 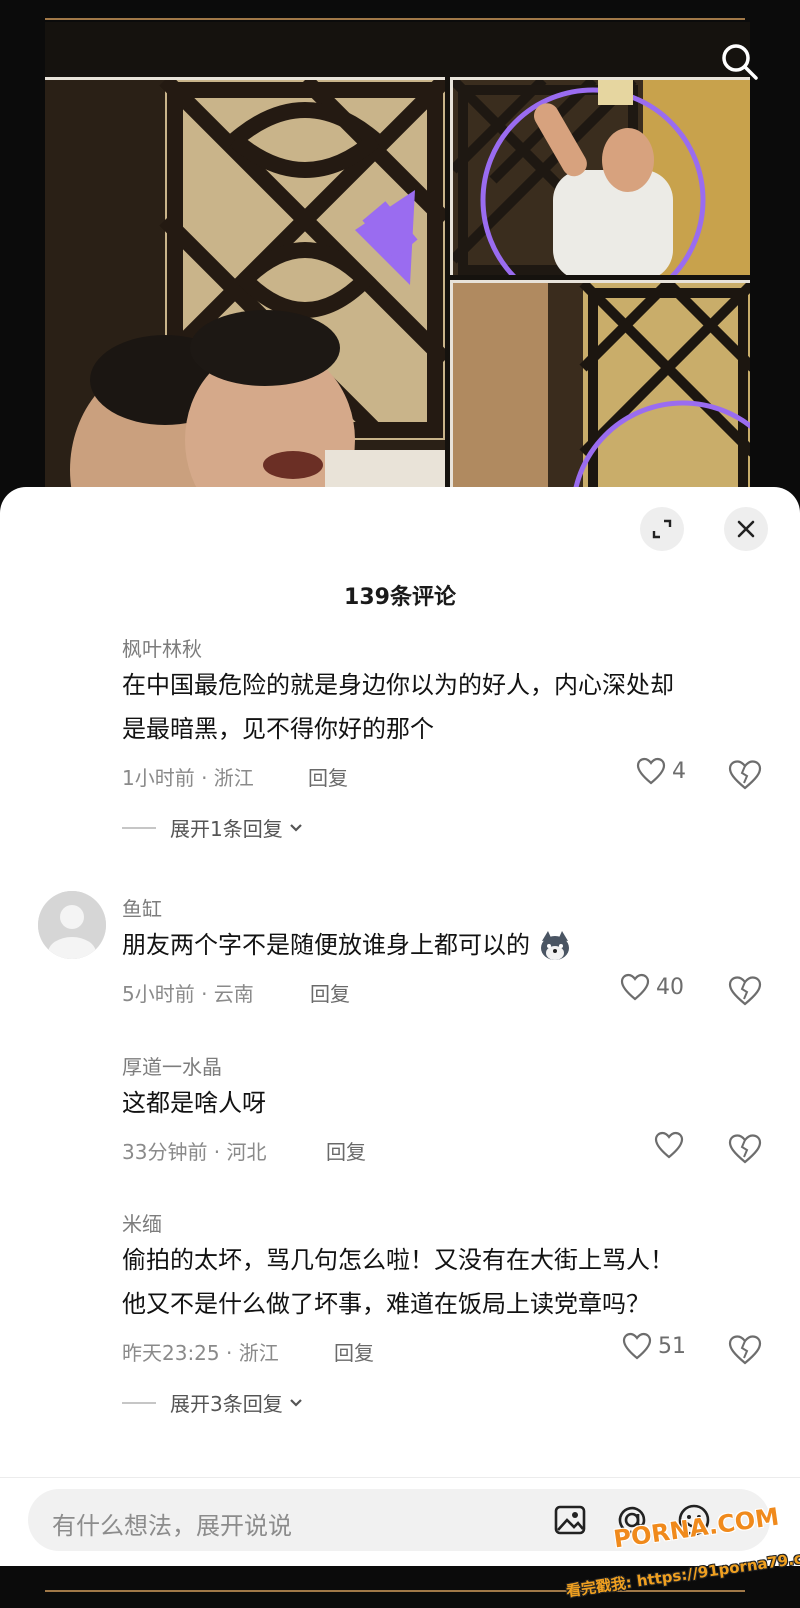 I want to click on like-button, so click(x=672, y=1145).